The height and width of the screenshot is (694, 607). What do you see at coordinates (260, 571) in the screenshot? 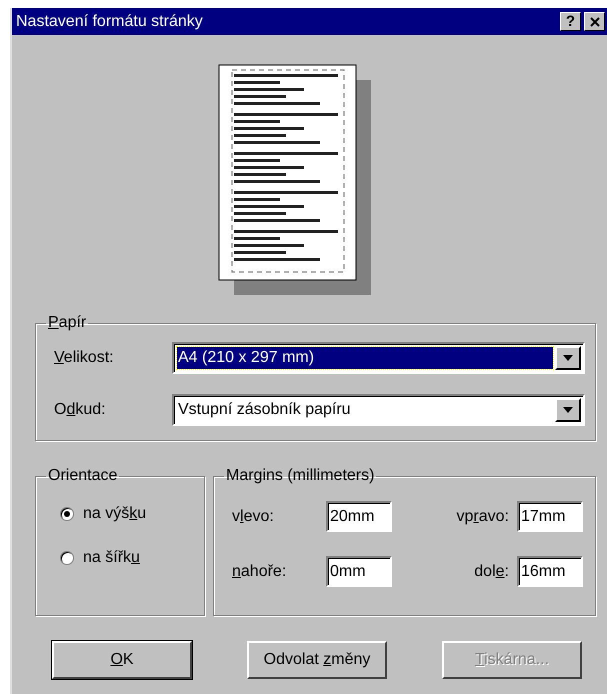
I see `field-label: nahoře:` at bounding box center [260, 571].